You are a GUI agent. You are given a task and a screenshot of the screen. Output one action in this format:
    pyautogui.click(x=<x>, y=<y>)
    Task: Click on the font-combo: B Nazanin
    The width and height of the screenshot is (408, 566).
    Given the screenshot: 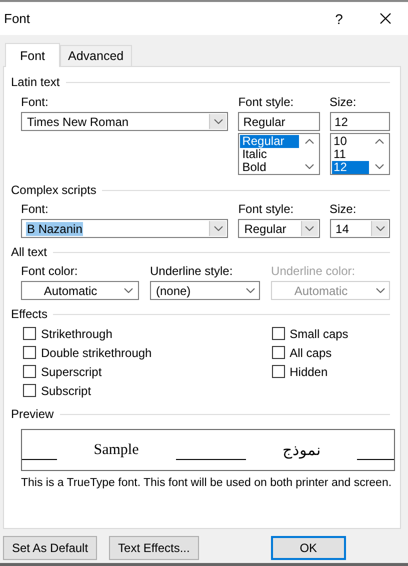 What is the action you would take?
    pyautogui.click(x=124, y=228)
    